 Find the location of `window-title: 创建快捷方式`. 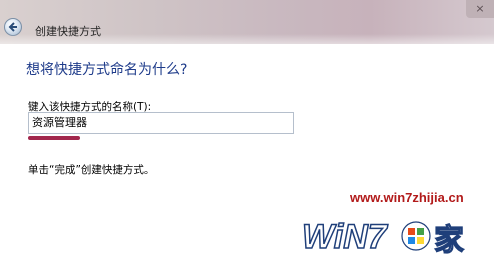

window-title: 创建快捷方式 is located at coordinates (68, 31).